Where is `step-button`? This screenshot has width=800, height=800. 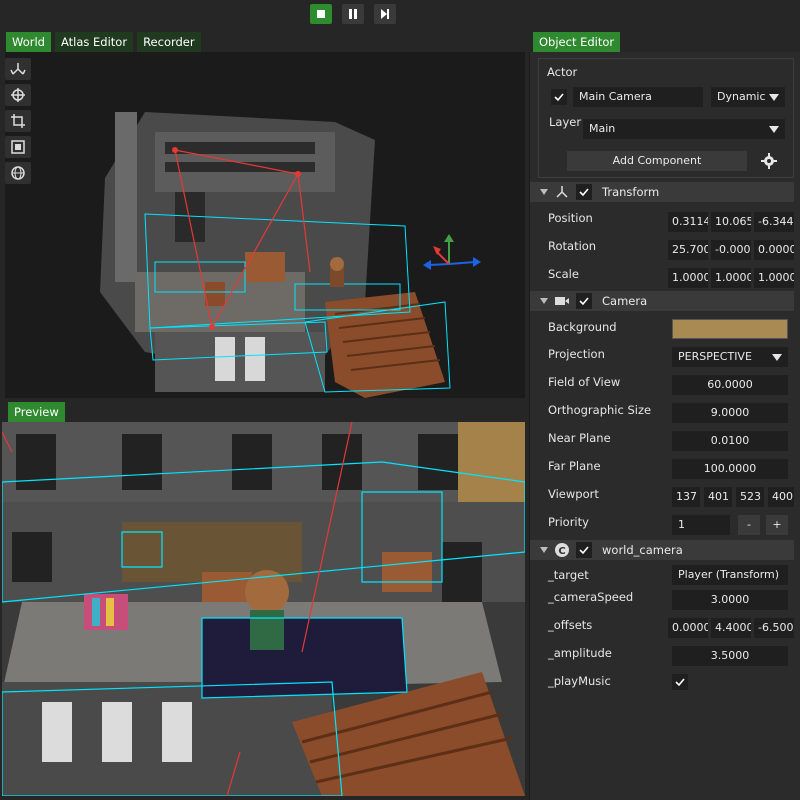 step-button is located at coordinates (385, 14).